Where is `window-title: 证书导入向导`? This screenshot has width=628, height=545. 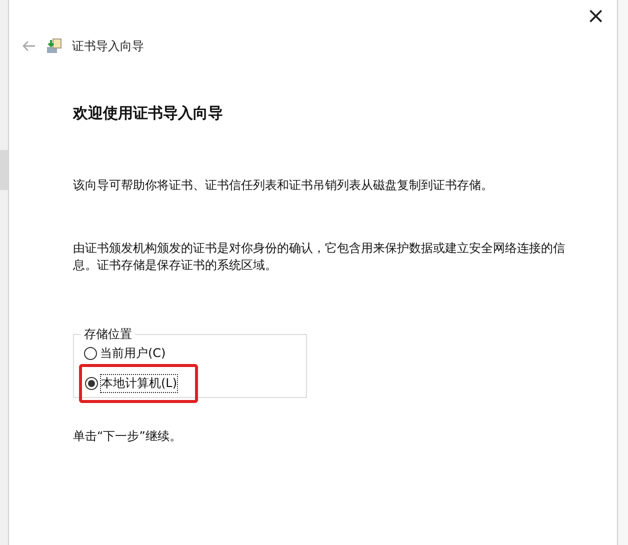
window-title: 证书导入向导 is located at coordinates (108, 46).